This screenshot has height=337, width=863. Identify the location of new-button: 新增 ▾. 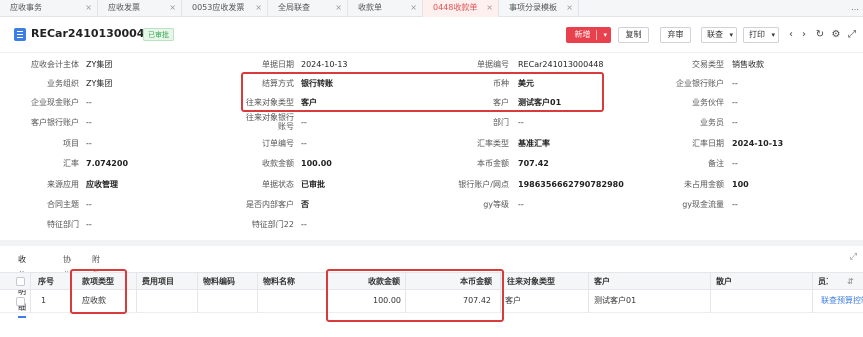
(588, 35).